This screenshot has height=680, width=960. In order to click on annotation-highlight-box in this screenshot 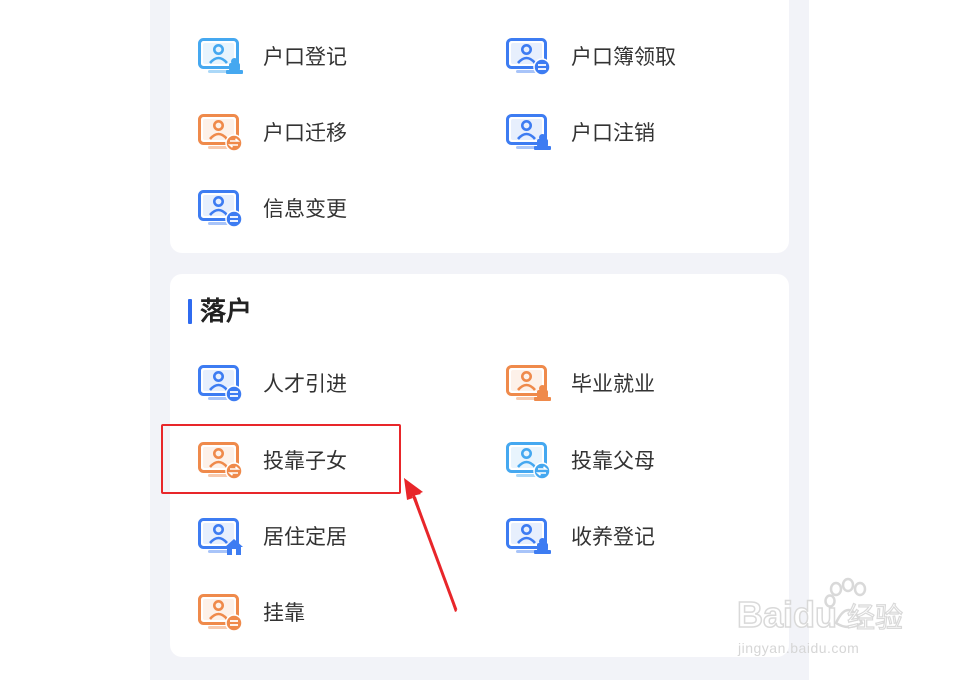, I will do `click(281, 459)`.